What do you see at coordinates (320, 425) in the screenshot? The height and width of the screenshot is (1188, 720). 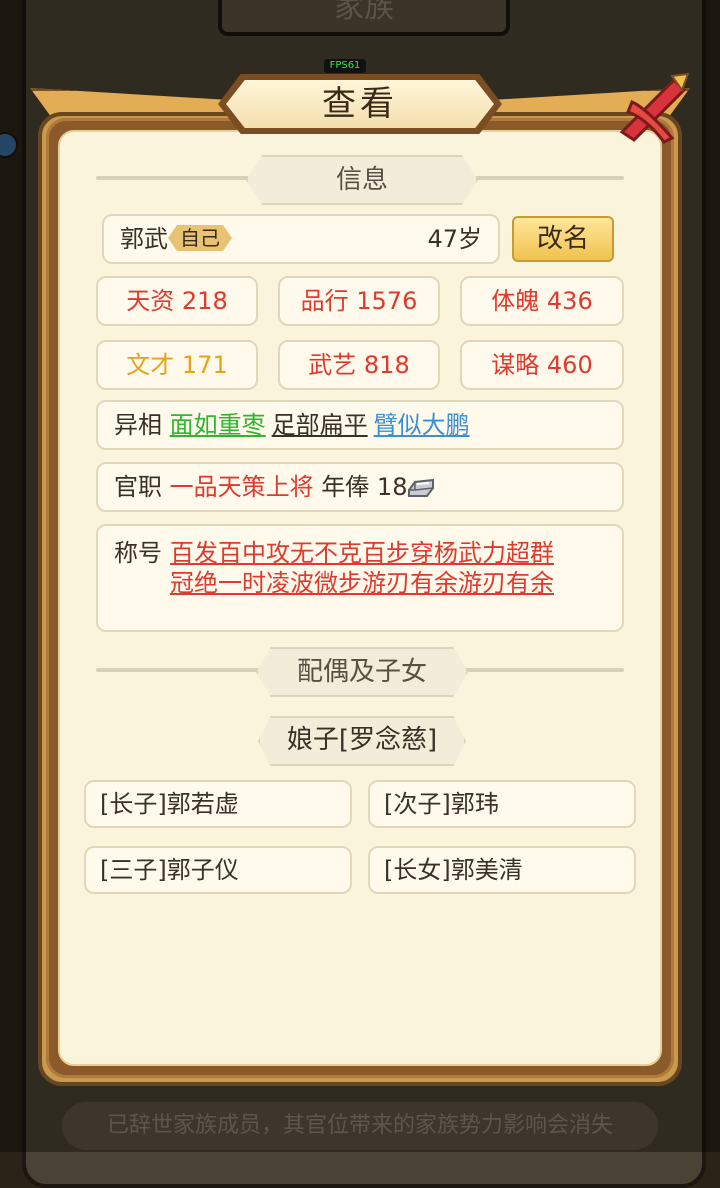 I see `appearance-trait-2: 足部扁平` at bounding box center [320, 425].